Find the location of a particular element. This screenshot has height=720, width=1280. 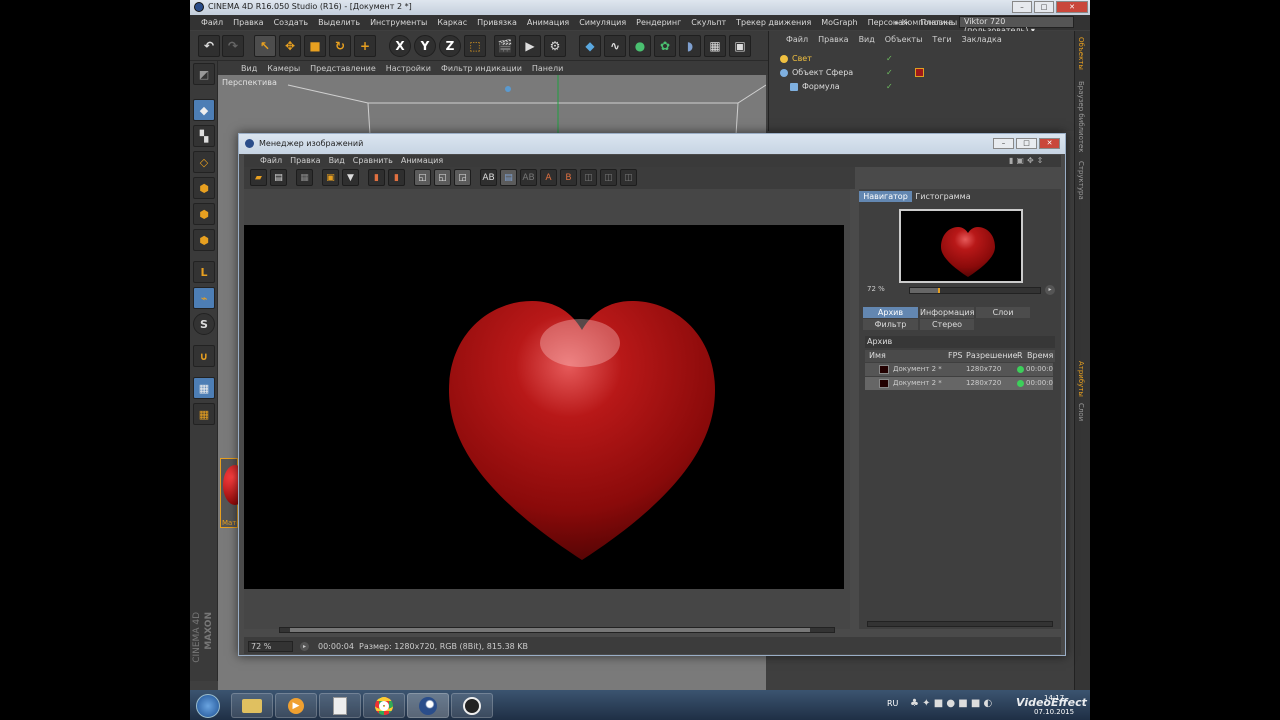

move-icon: ✥ is located at coordinates (290, 46).